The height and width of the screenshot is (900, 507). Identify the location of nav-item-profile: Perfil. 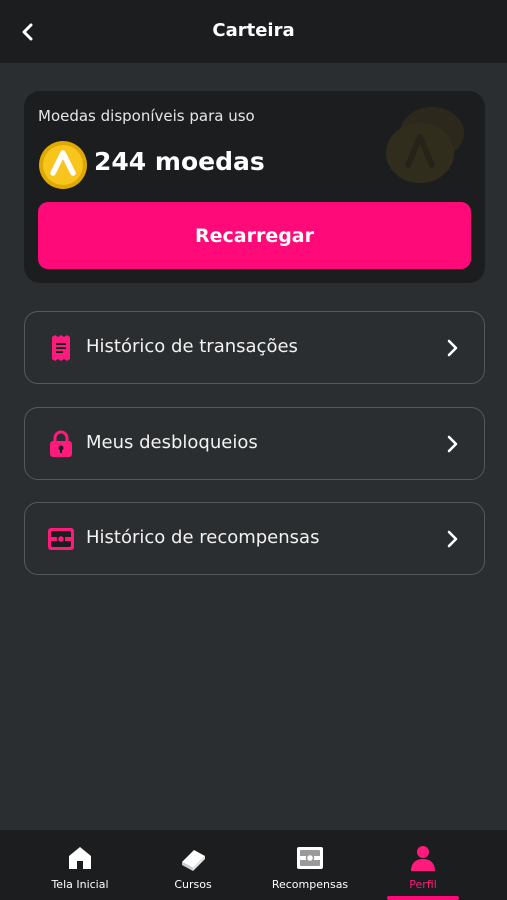
(423, 865).